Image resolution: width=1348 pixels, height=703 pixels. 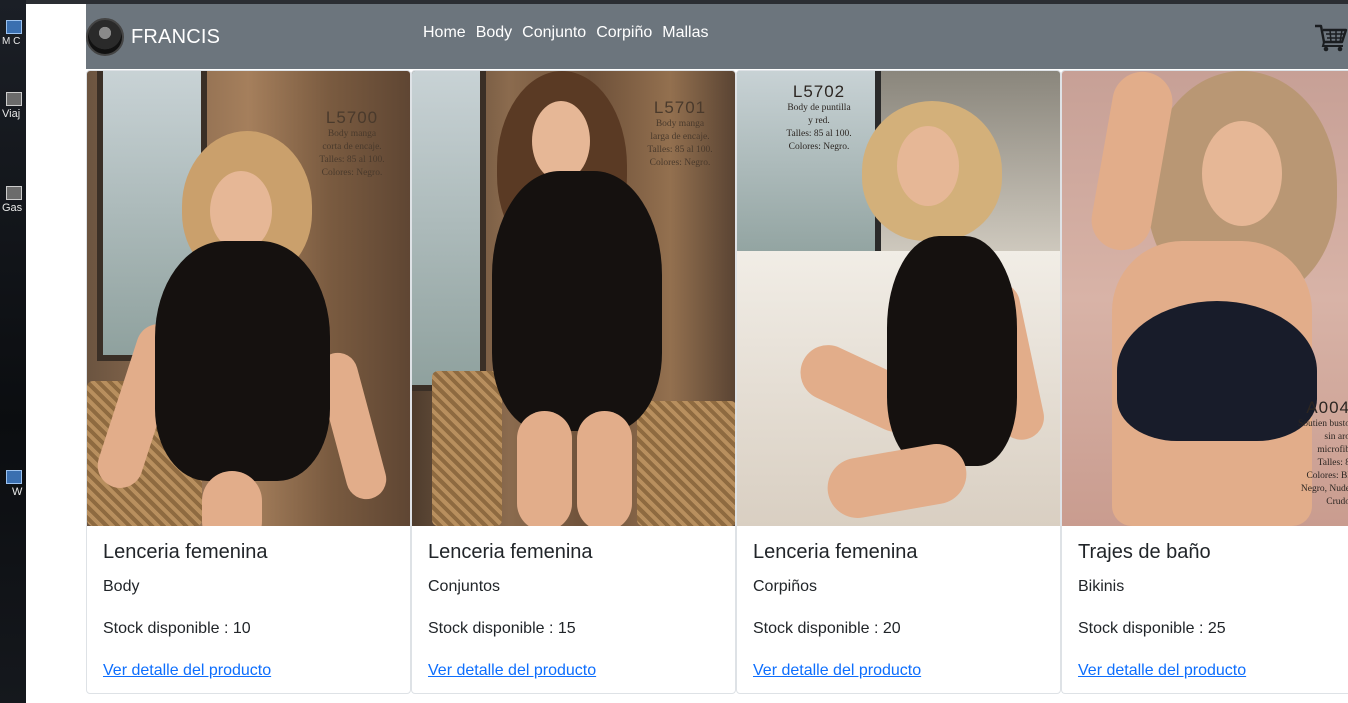 I want to click on product-stock: Stock disponible : 15, so click(x=502, y=628).